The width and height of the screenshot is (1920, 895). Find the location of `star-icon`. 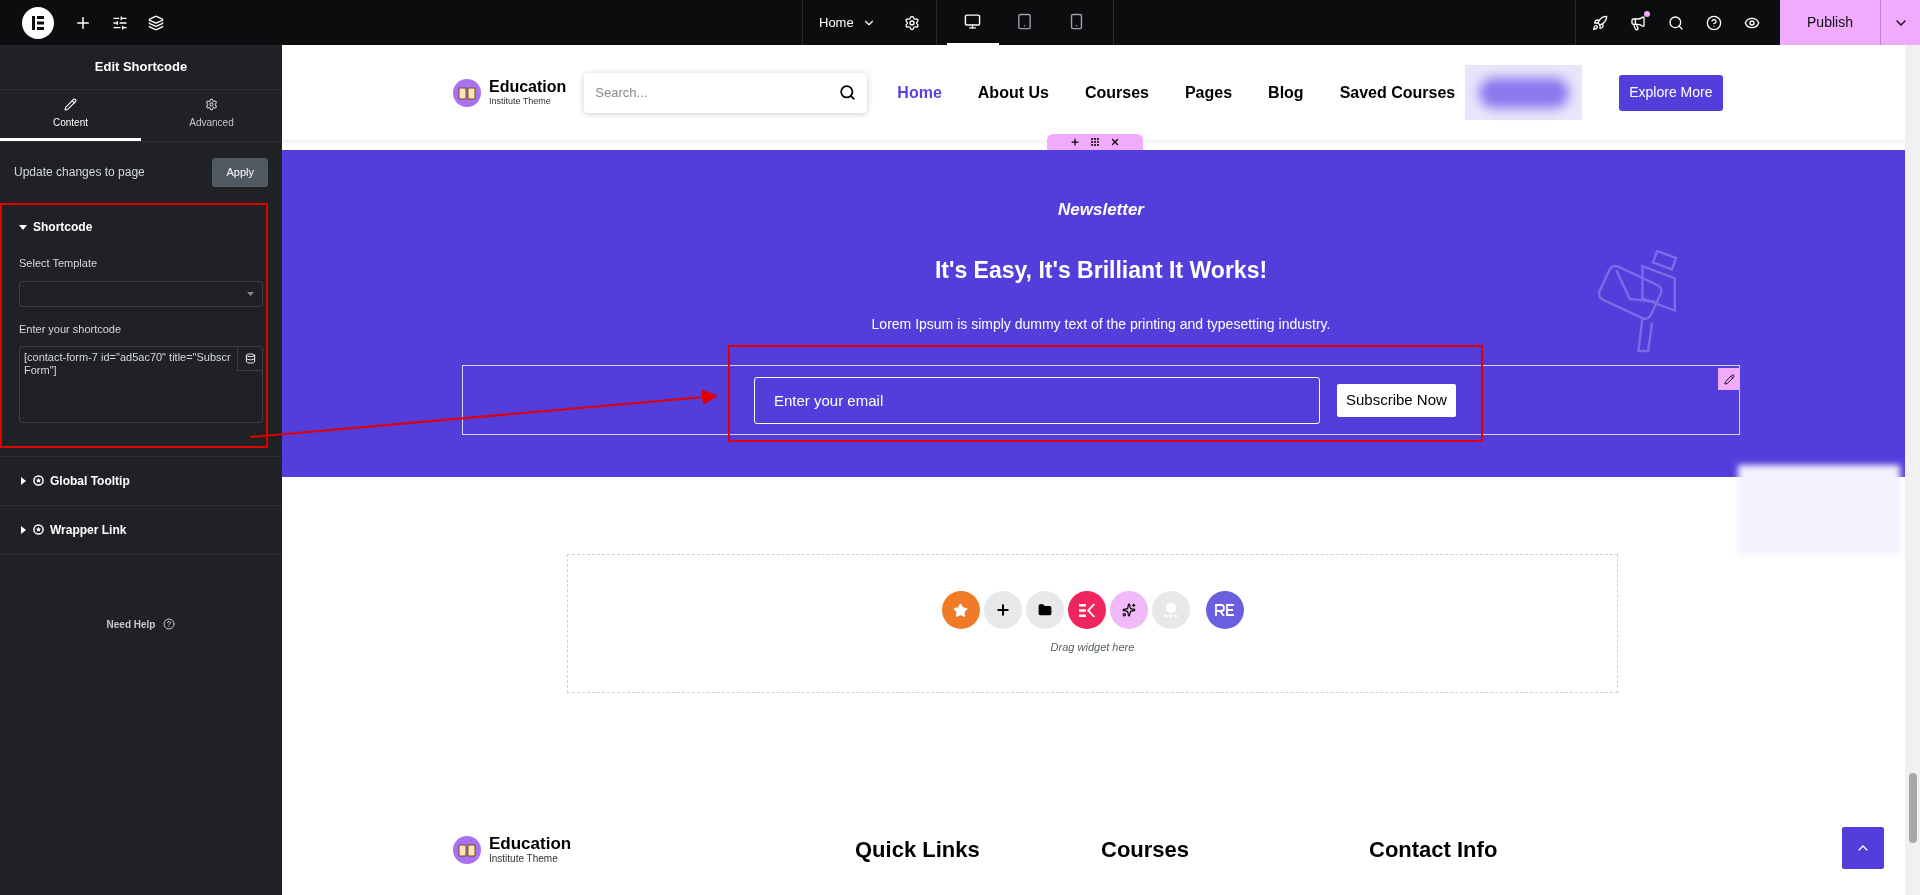

star-icon is located at coordinates (960, 610).